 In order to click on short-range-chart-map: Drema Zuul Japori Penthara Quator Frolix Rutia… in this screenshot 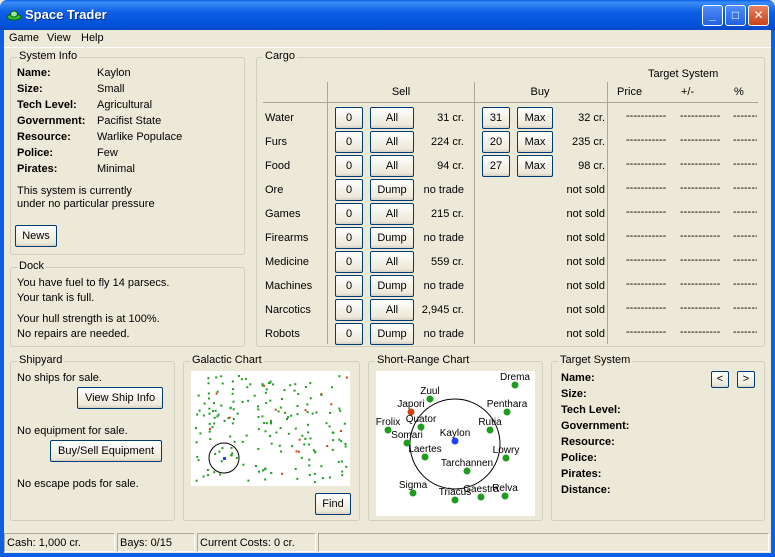, I will do `click(455, 443)`.